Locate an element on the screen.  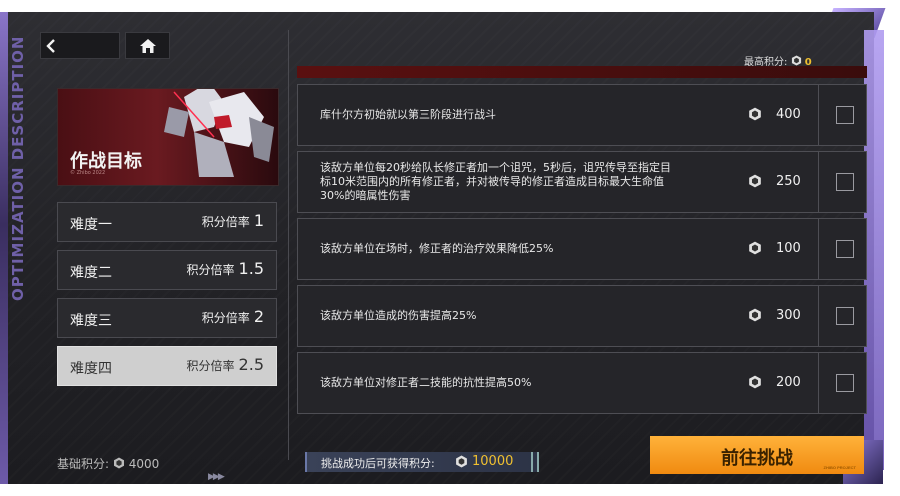
reward-score-bar: 挑战成功后可获得积分: 10000 is located at coordinates (422, 462).